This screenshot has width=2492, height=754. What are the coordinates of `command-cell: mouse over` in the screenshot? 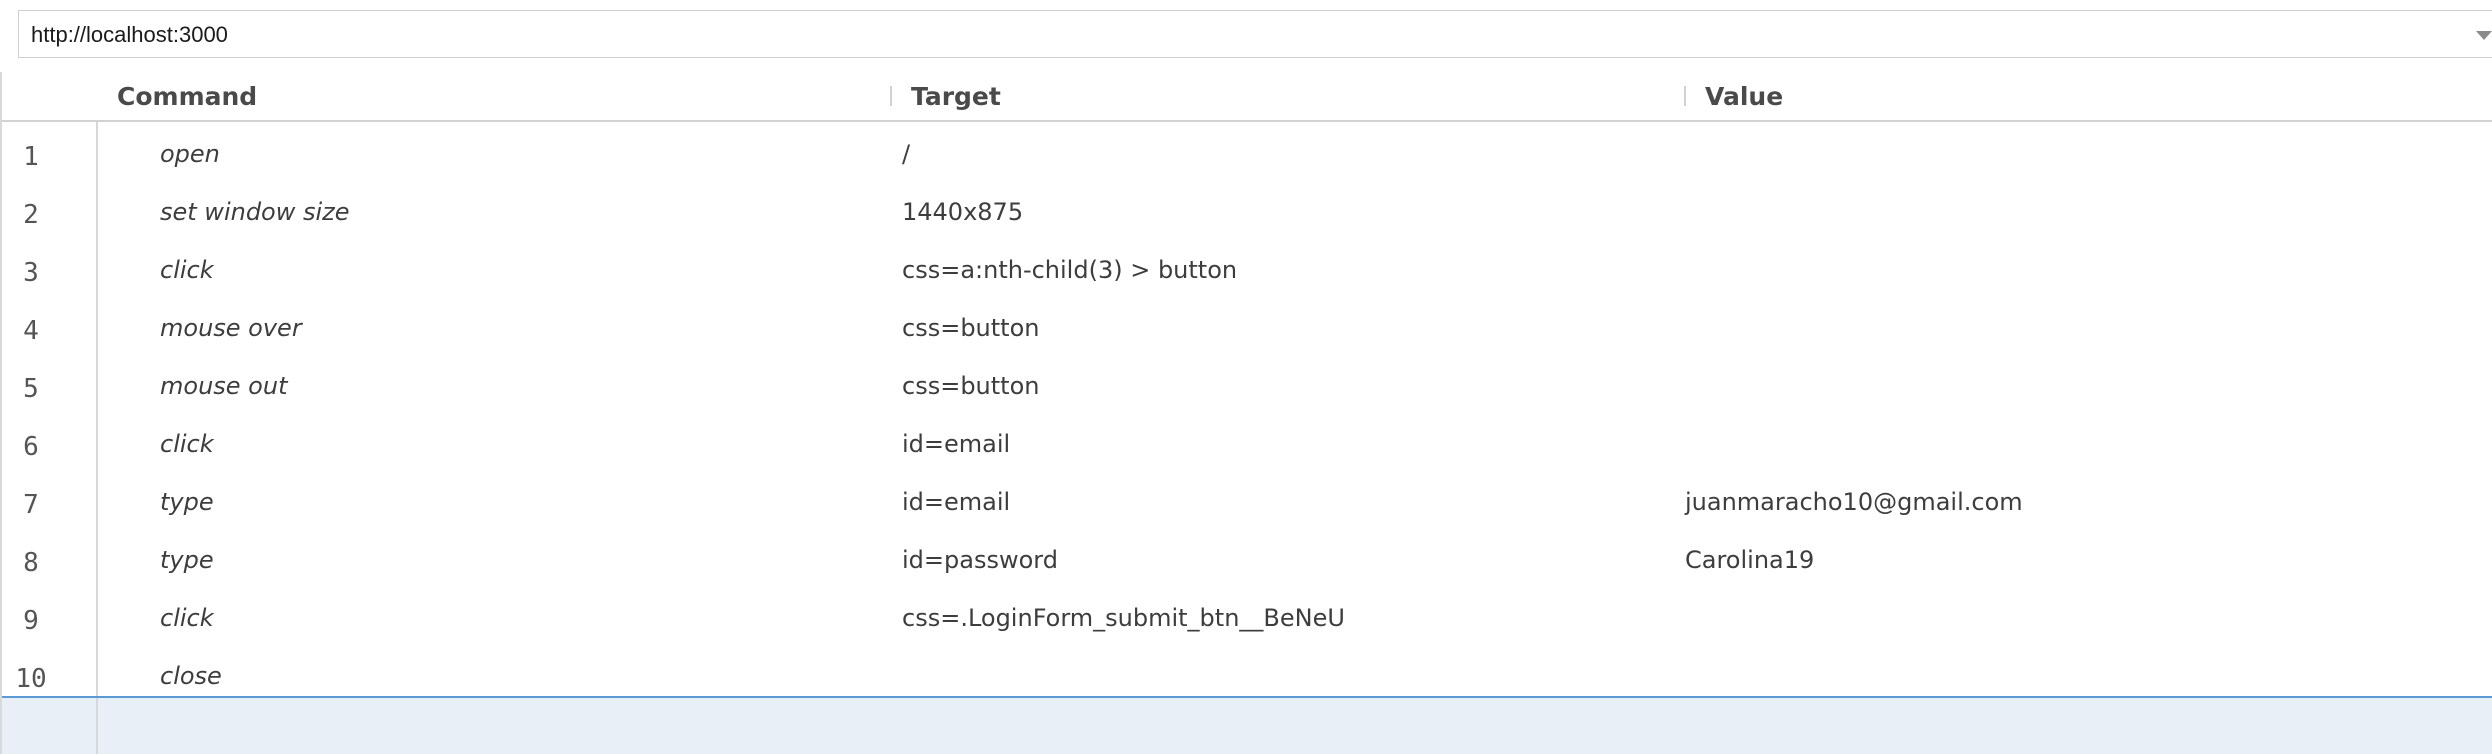 It's located at (231, 328).